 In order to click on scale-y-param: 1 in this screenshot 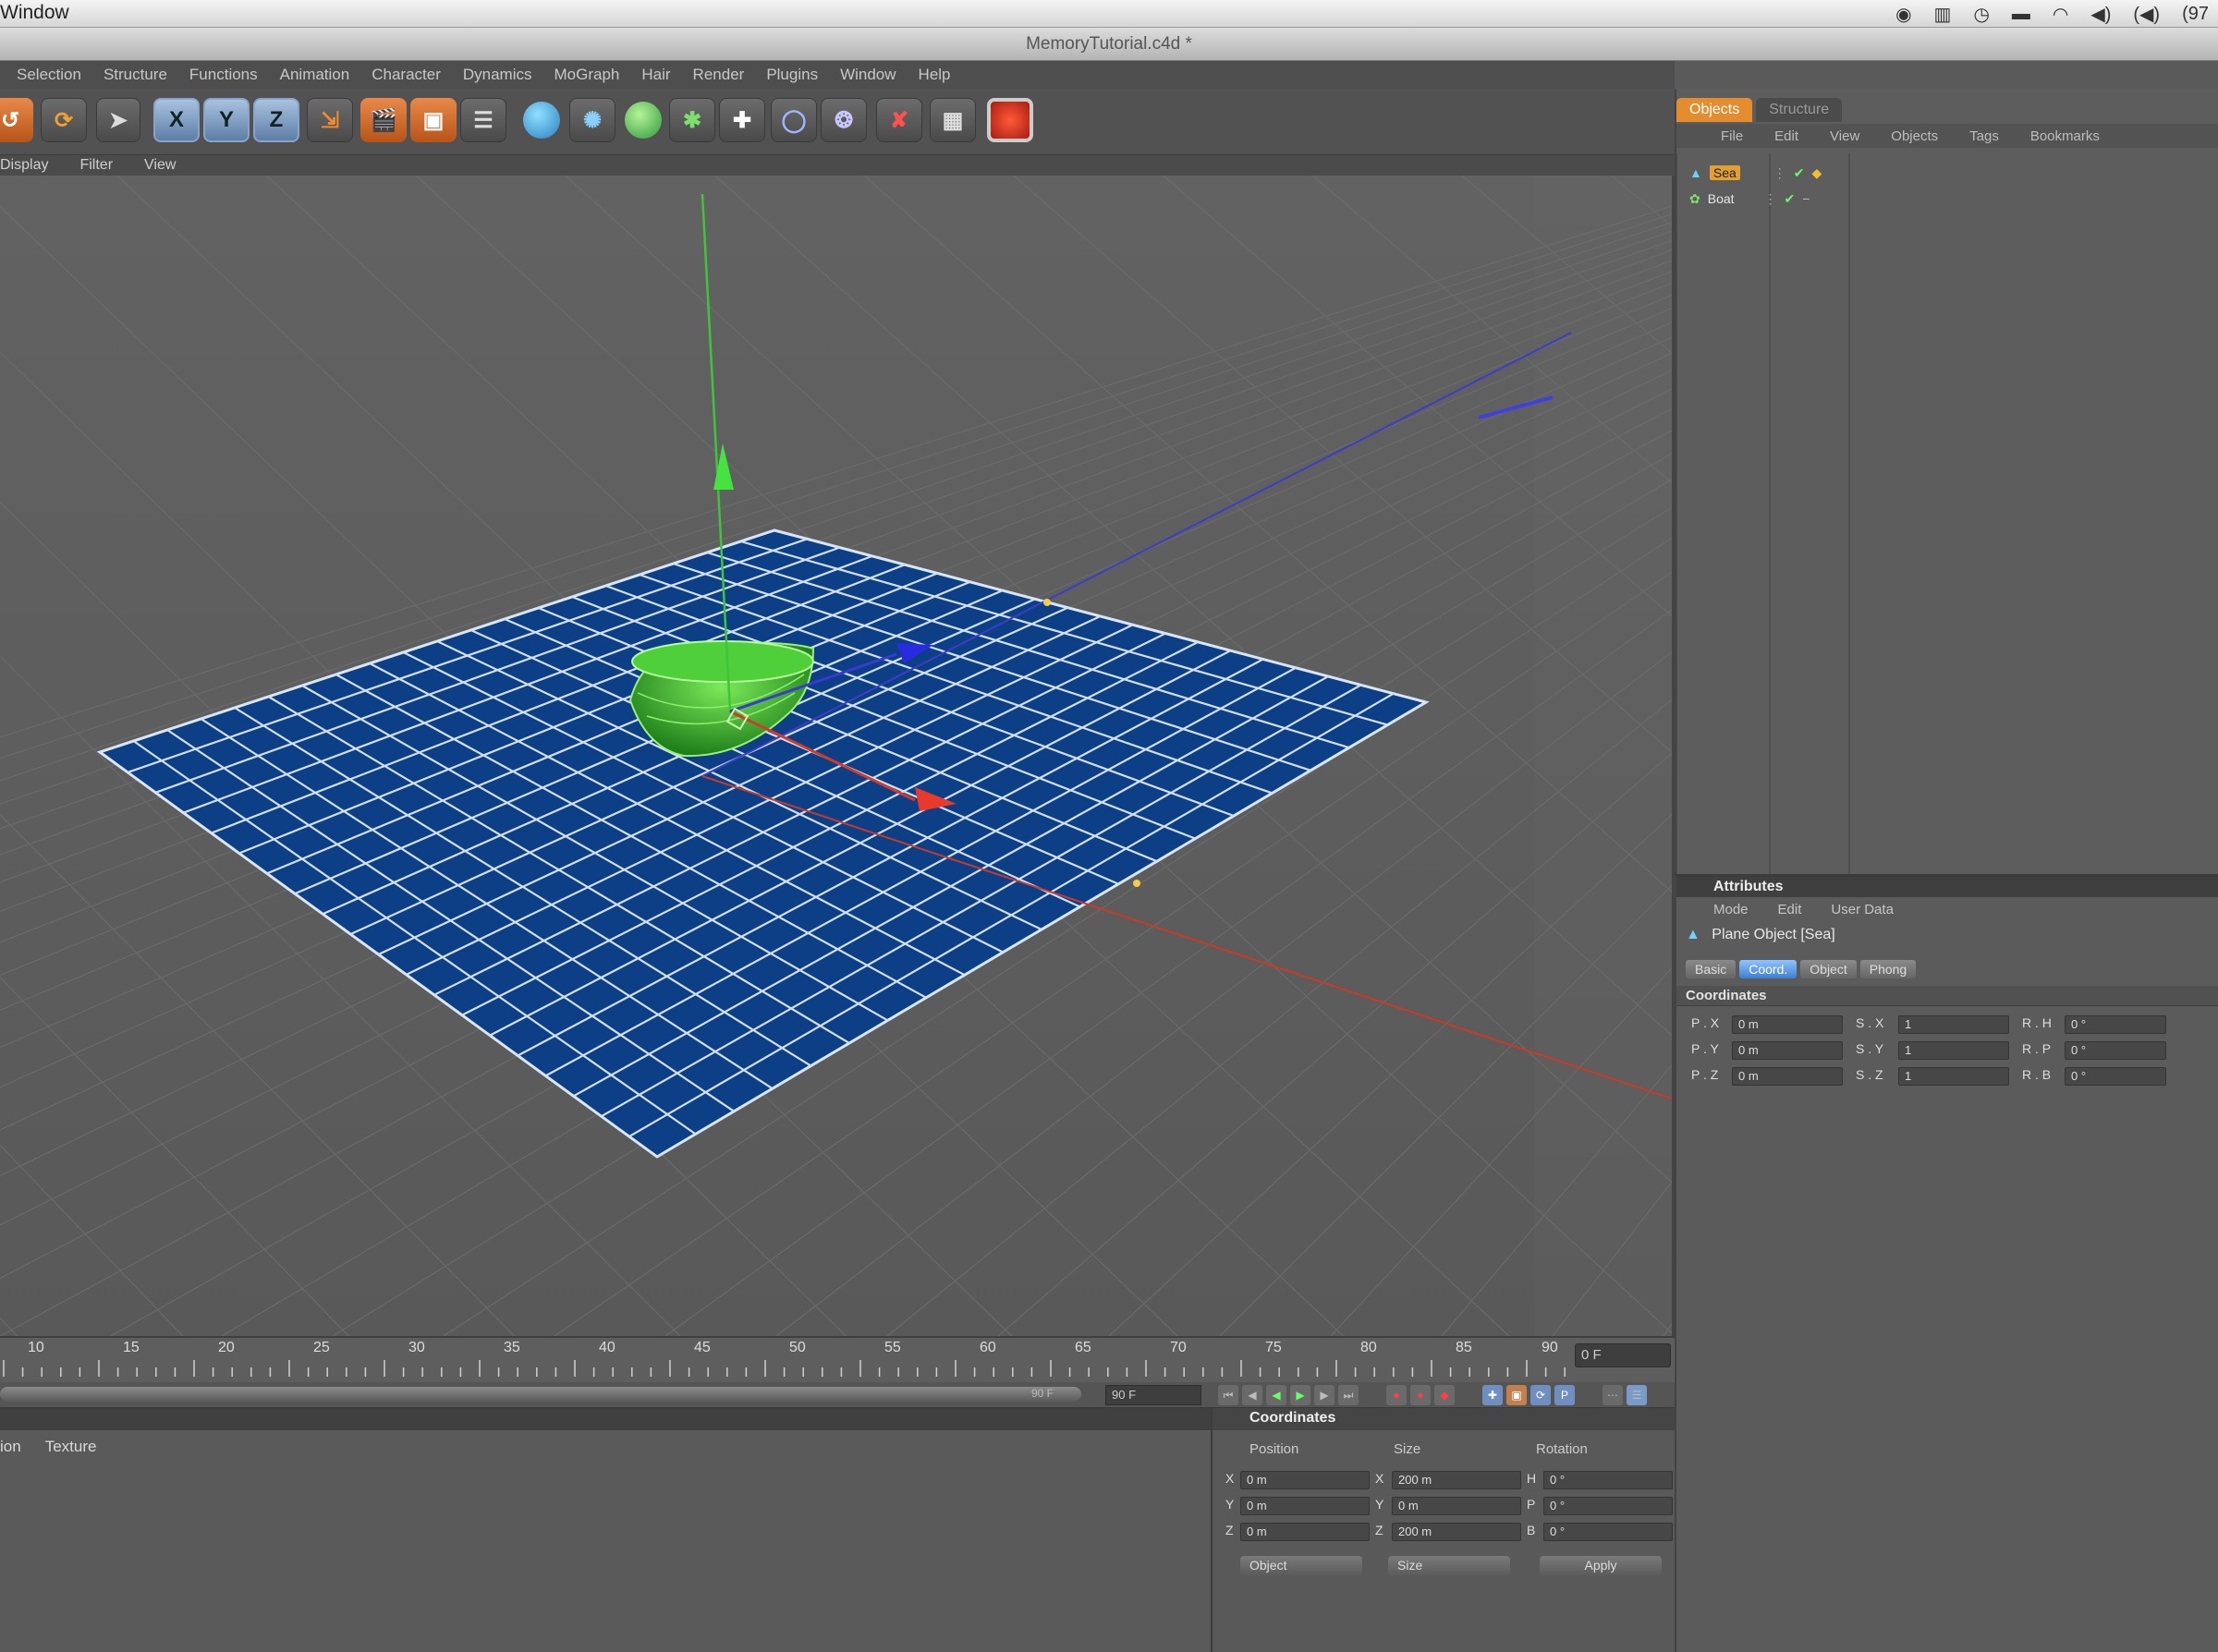, I will do `click(1953, 1050)`.